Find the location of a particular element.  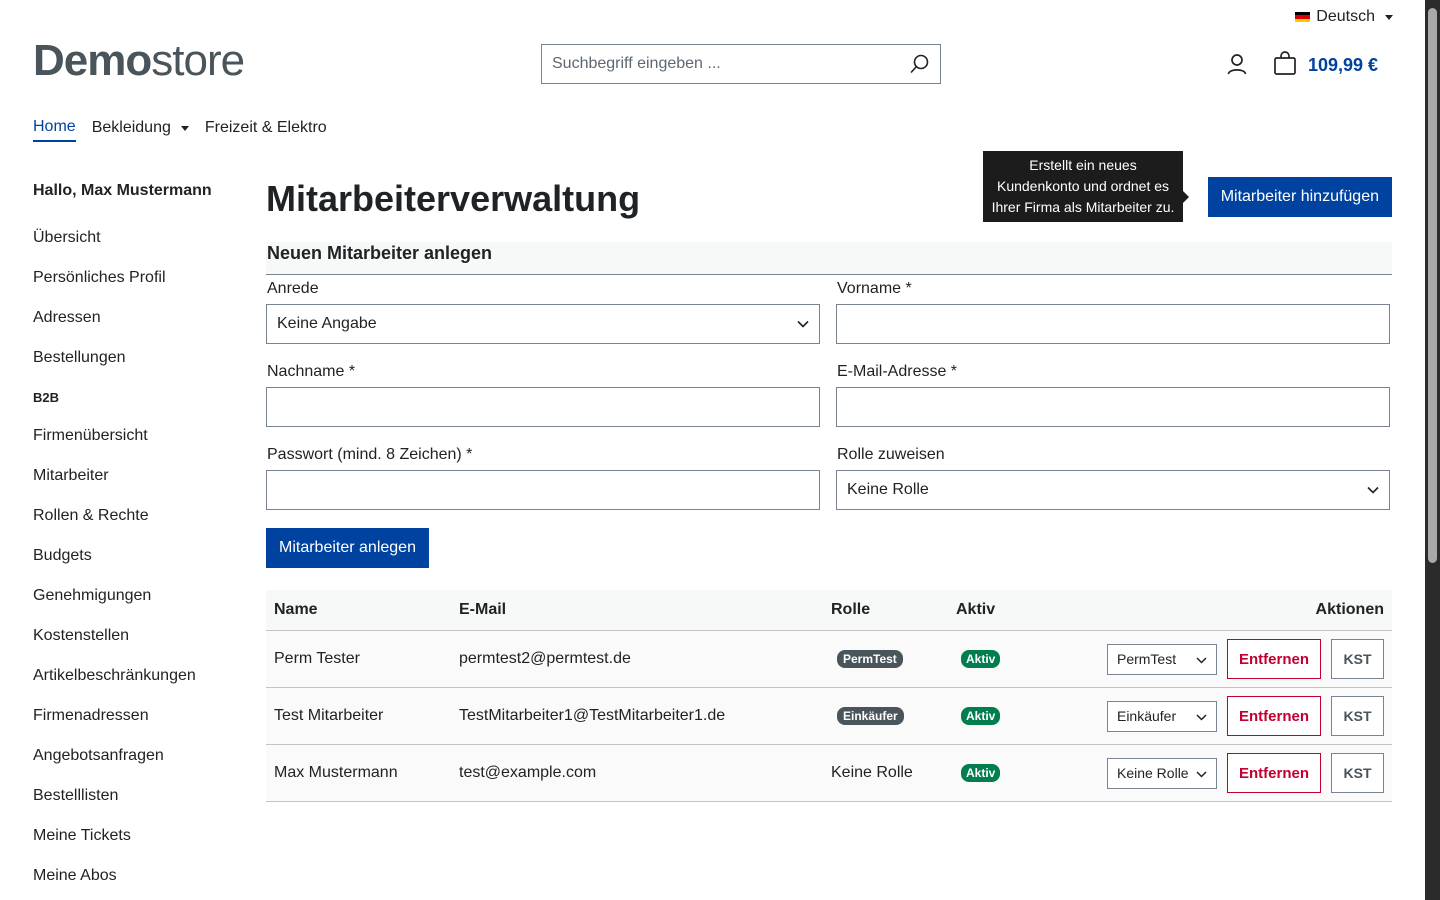

sidebar-item-firmenuebersicht: Firmenübersicht is located at coordinates (138, 446).